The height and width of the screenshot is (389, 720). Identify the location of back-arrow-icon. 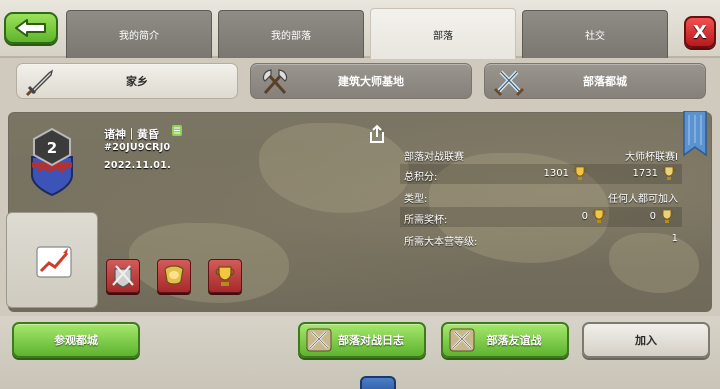
(30, 28).